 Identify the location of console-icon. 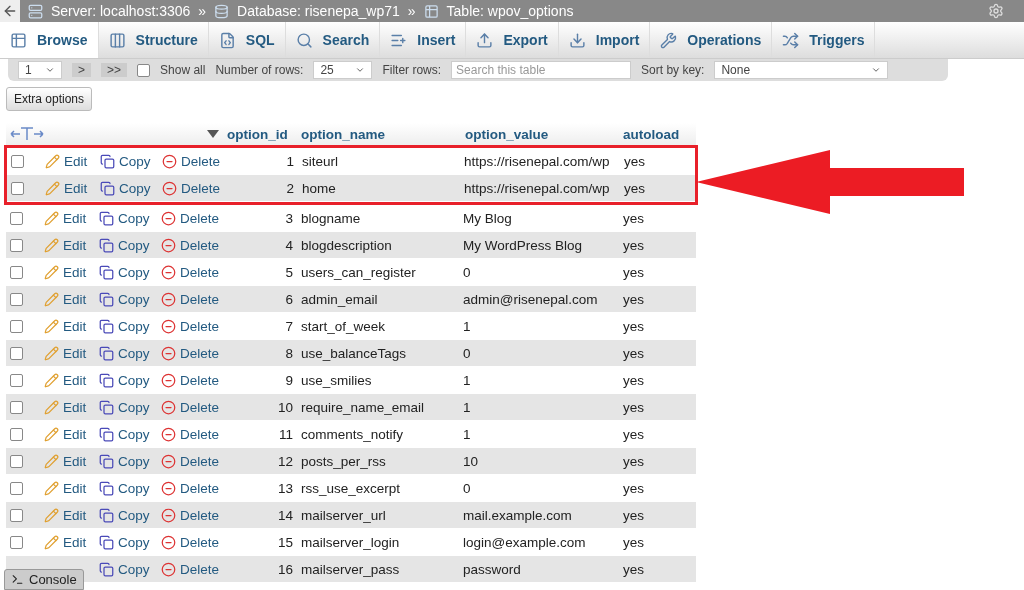
(17, 579).